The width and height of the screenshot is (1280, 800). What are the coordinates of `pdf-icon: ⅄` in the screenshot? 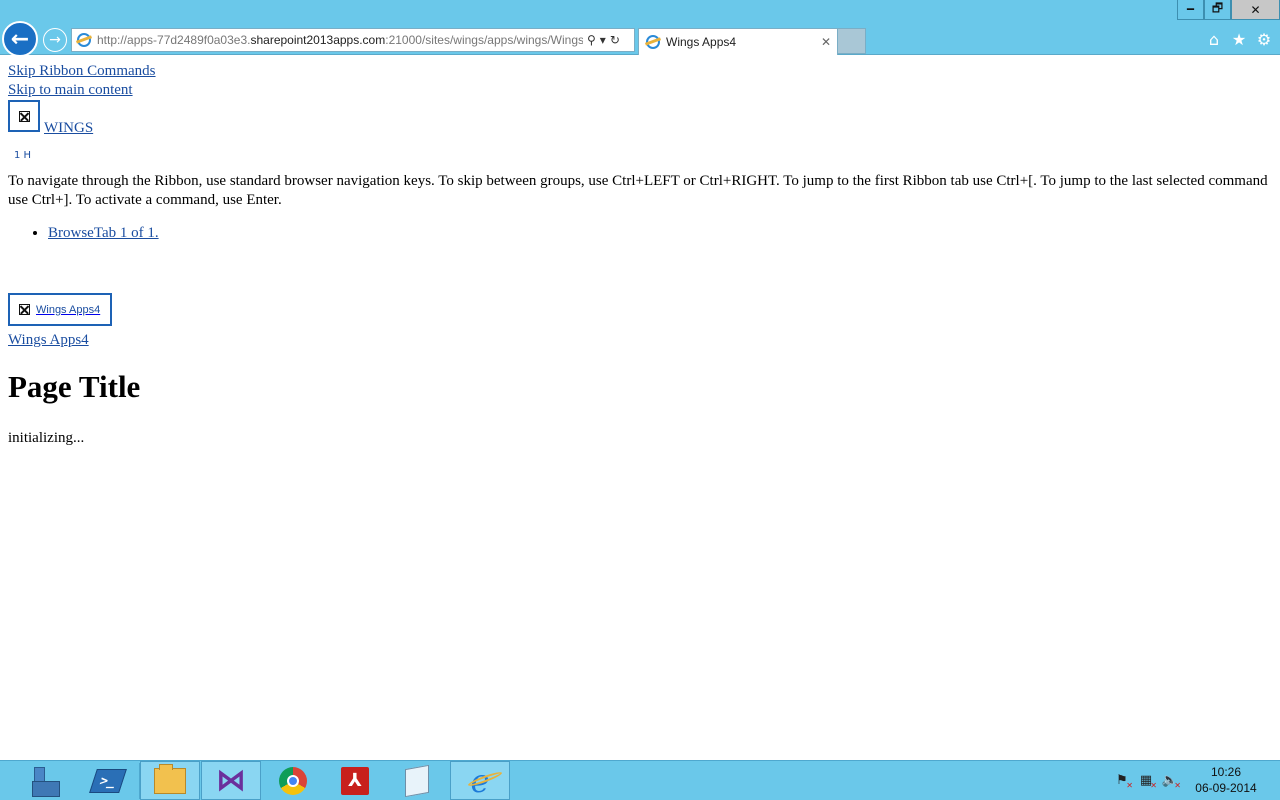 It's located at (355, 780).